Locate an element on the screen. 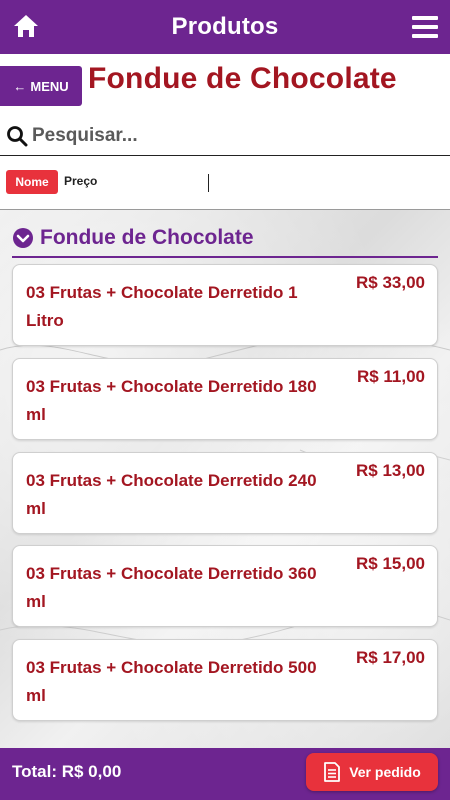 Image resolution: width=450 pixels, height=800 pixels. product-price: R$ 11,00 is located at coordinates (390, 376).